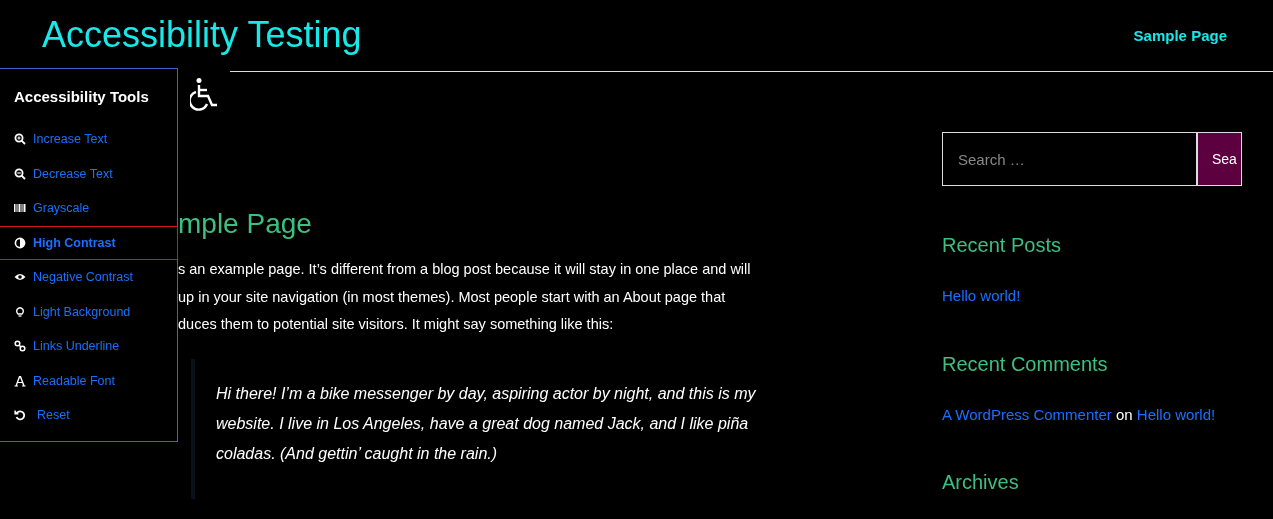 The image size is (1273, 519). Describe the element at coordinates (465, 297) in the screenshot. I see `article-paragraph: s an example page. It’s different from a blog post because it will stay in one place and will up in your site navigation (in most themes). Most people start with an About page that duces them to potential site visitors. It might say something like this:` at that location.